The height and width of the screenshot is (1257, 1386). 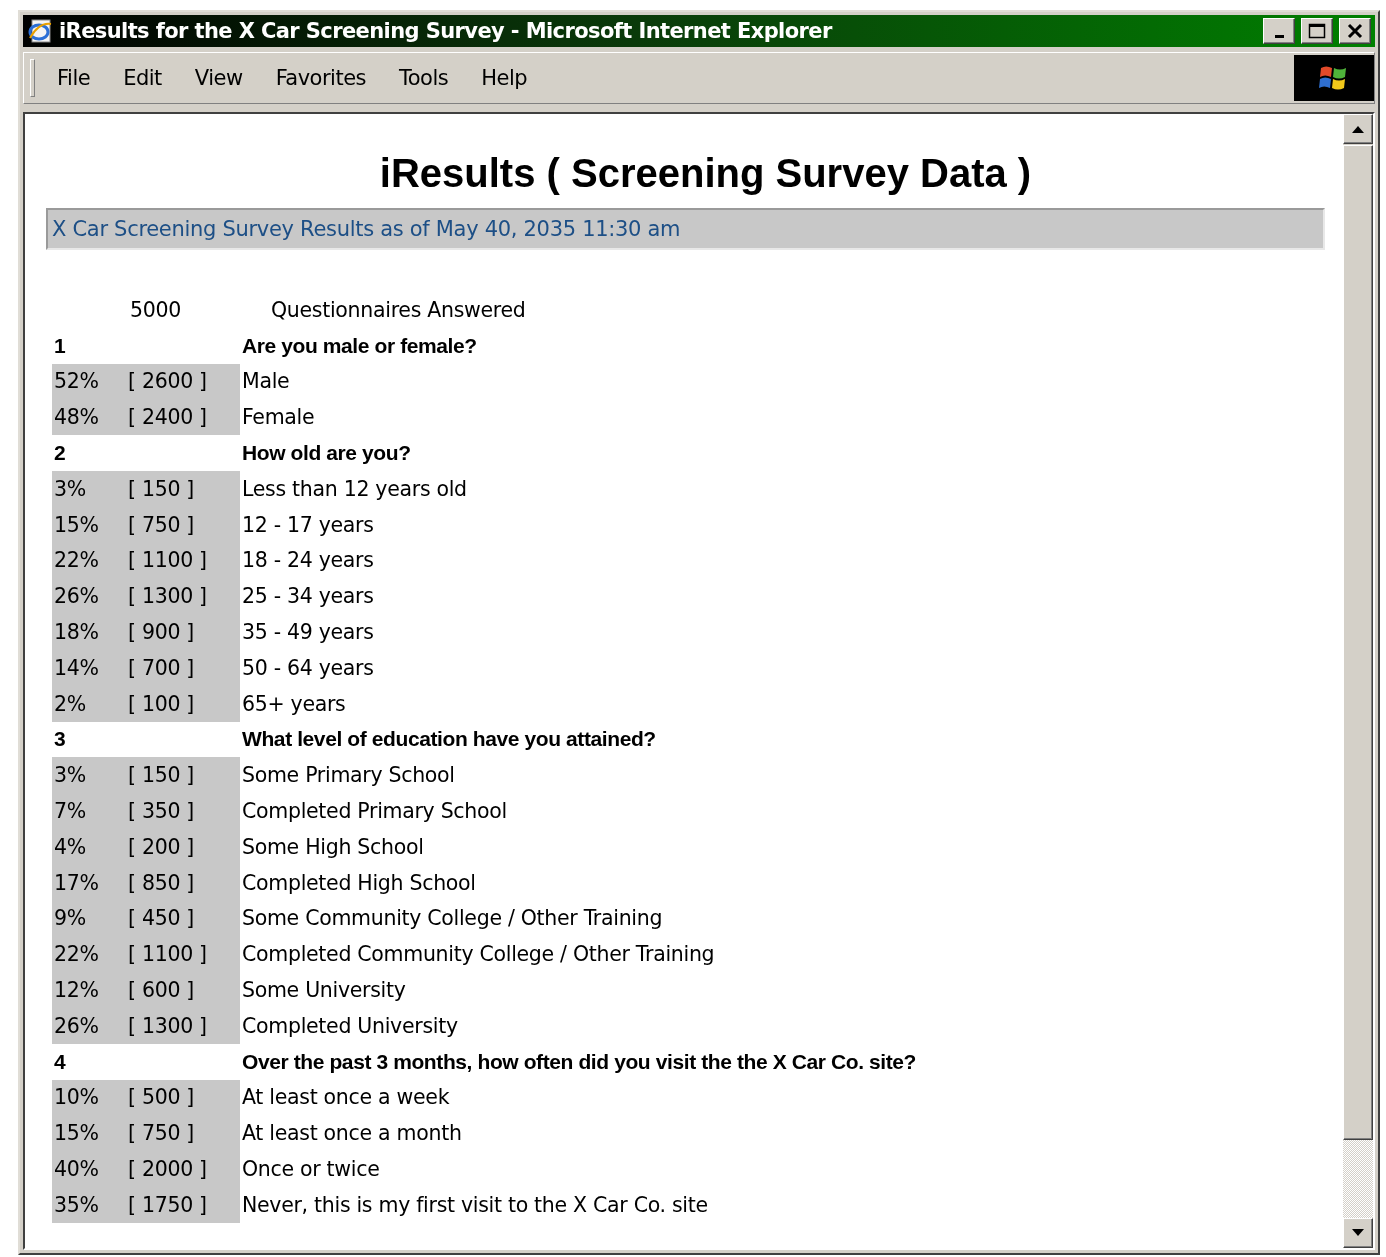 I want to click on maximize-icon, so click(x=1317, y=31).